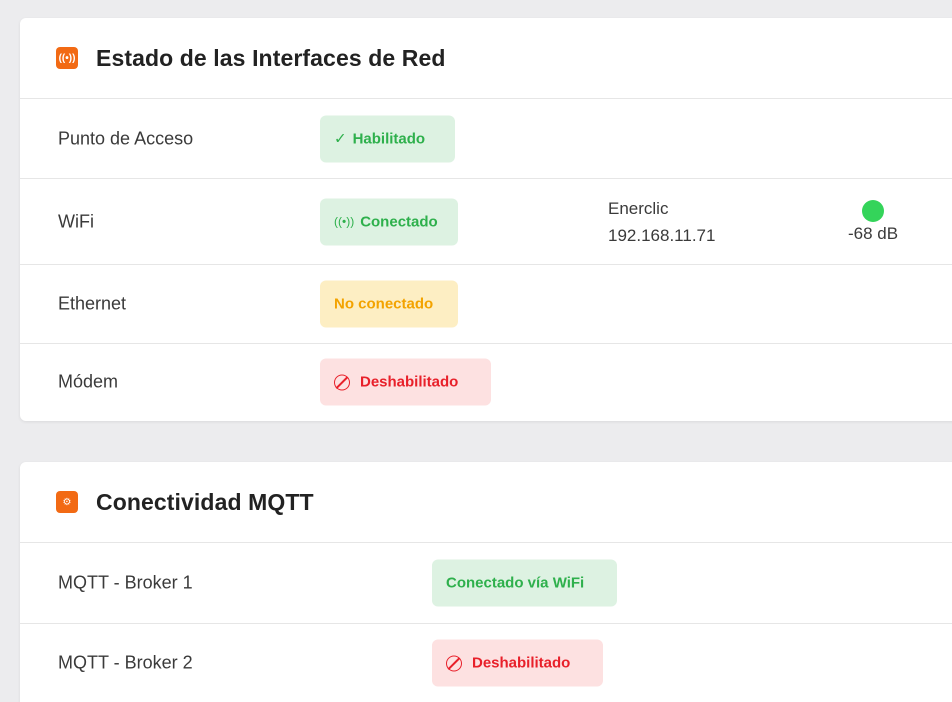  I want to click on signal-strength: -68 dB, so click(873, 221).